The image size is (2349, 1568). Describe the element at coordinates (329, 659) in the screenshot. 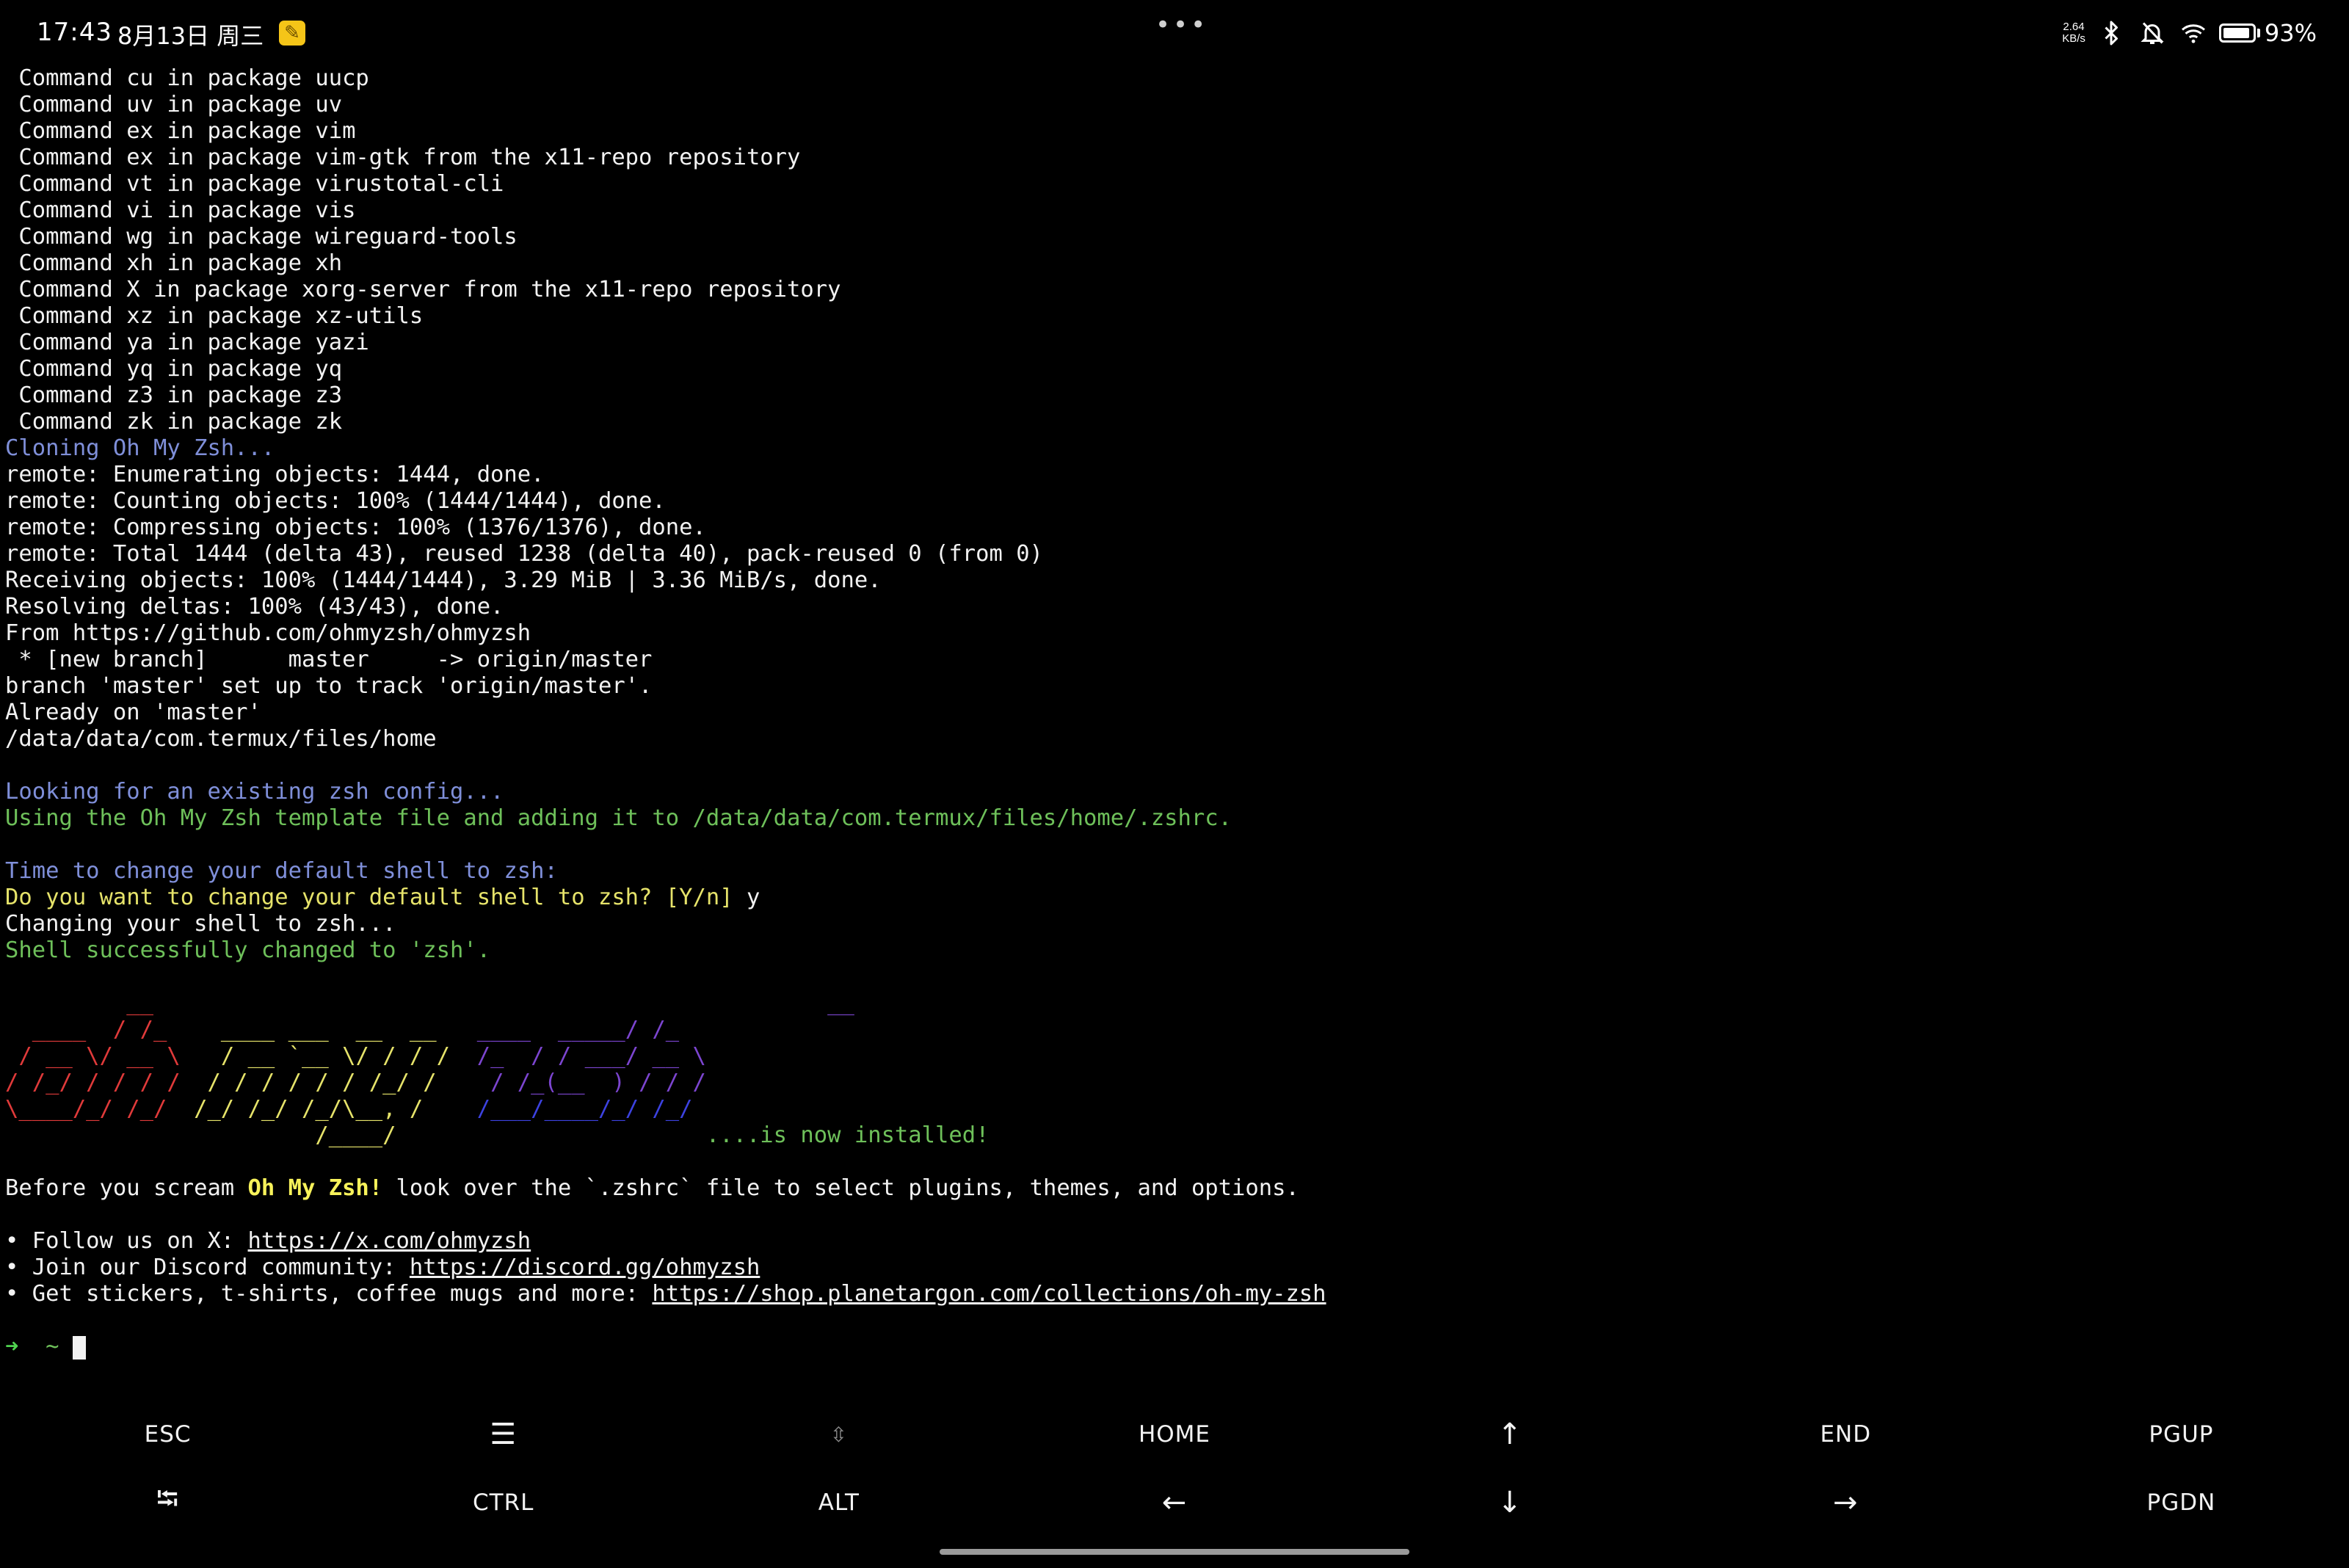

I see `terminal-line-text: * [new branch] master -> origin/master` at that location.